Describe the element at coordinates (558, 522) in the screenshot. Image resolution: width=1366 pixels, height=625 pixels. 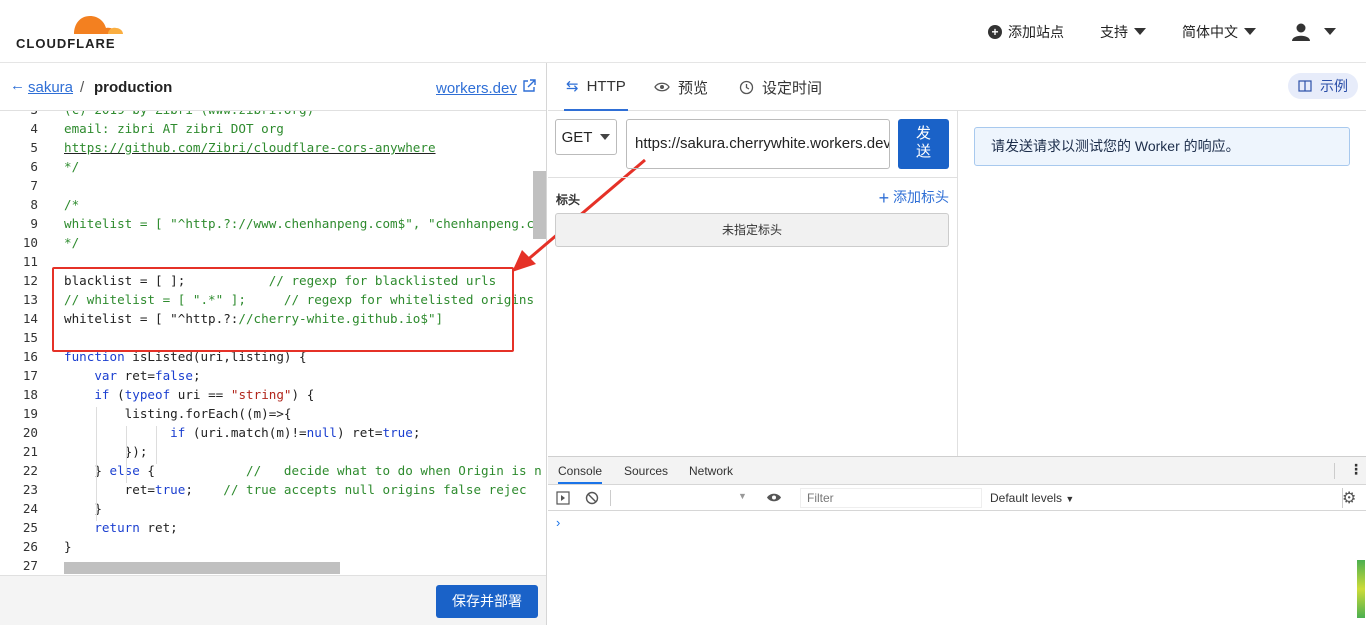
I see `console-prompt: ›` at that location.